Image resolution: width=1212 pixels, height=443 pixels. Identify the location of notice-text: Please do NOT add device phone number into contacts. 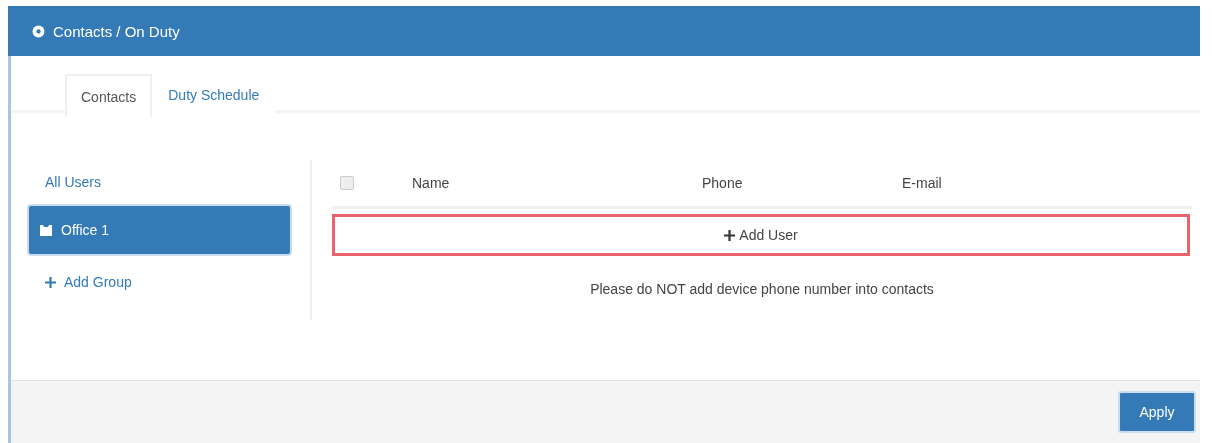
(762, 289).